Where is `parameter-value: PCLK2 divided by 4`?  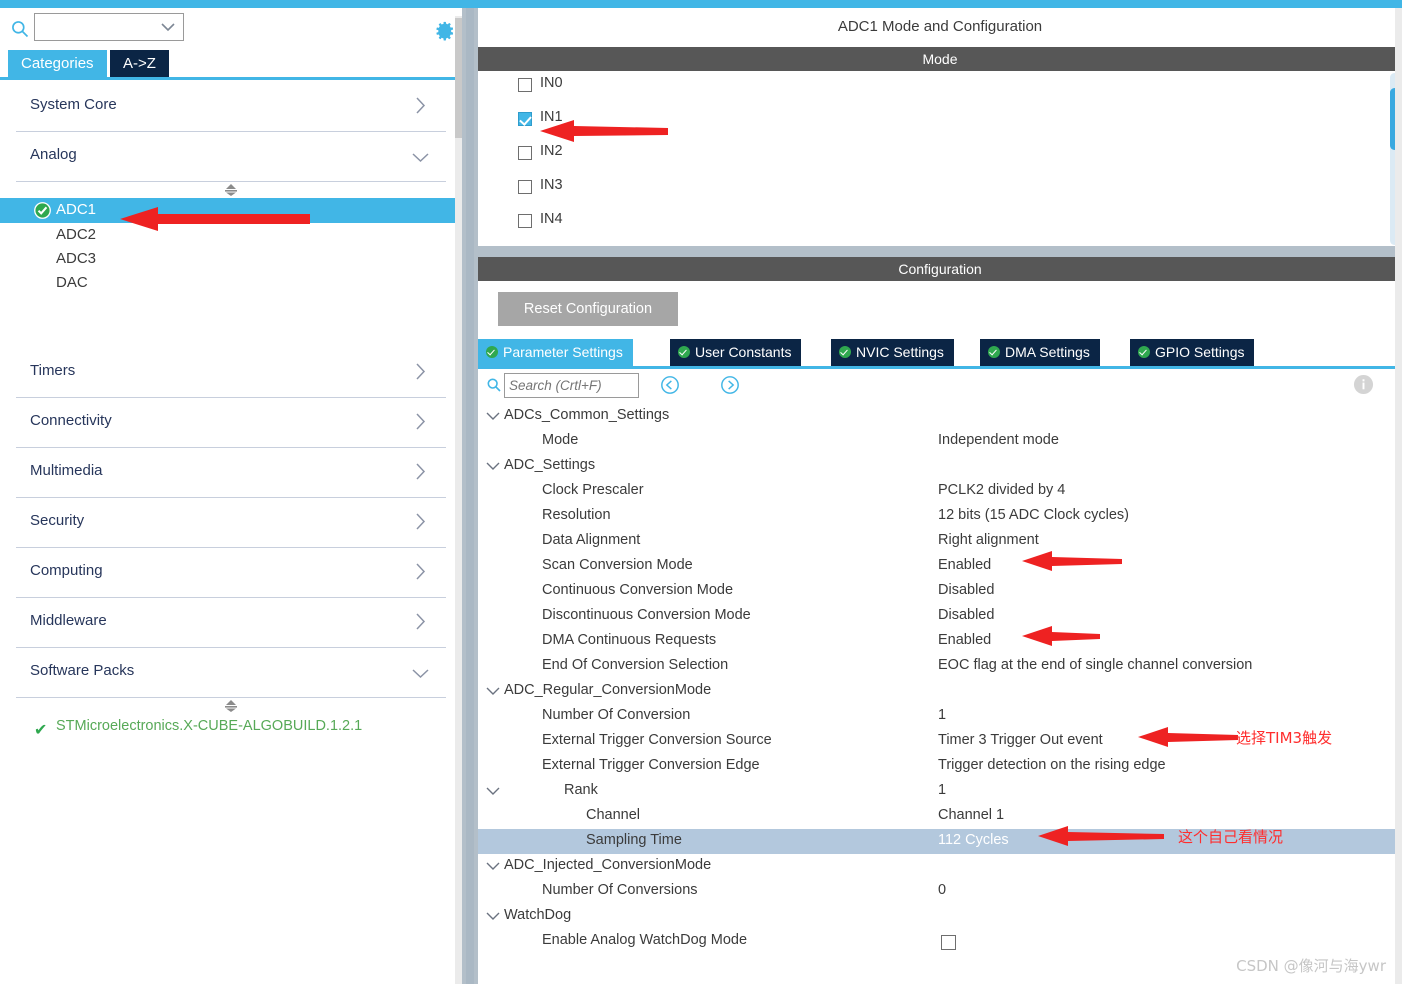
parameter-value: PCLK2 divided by 4 is located at coordinates (1001, 490).